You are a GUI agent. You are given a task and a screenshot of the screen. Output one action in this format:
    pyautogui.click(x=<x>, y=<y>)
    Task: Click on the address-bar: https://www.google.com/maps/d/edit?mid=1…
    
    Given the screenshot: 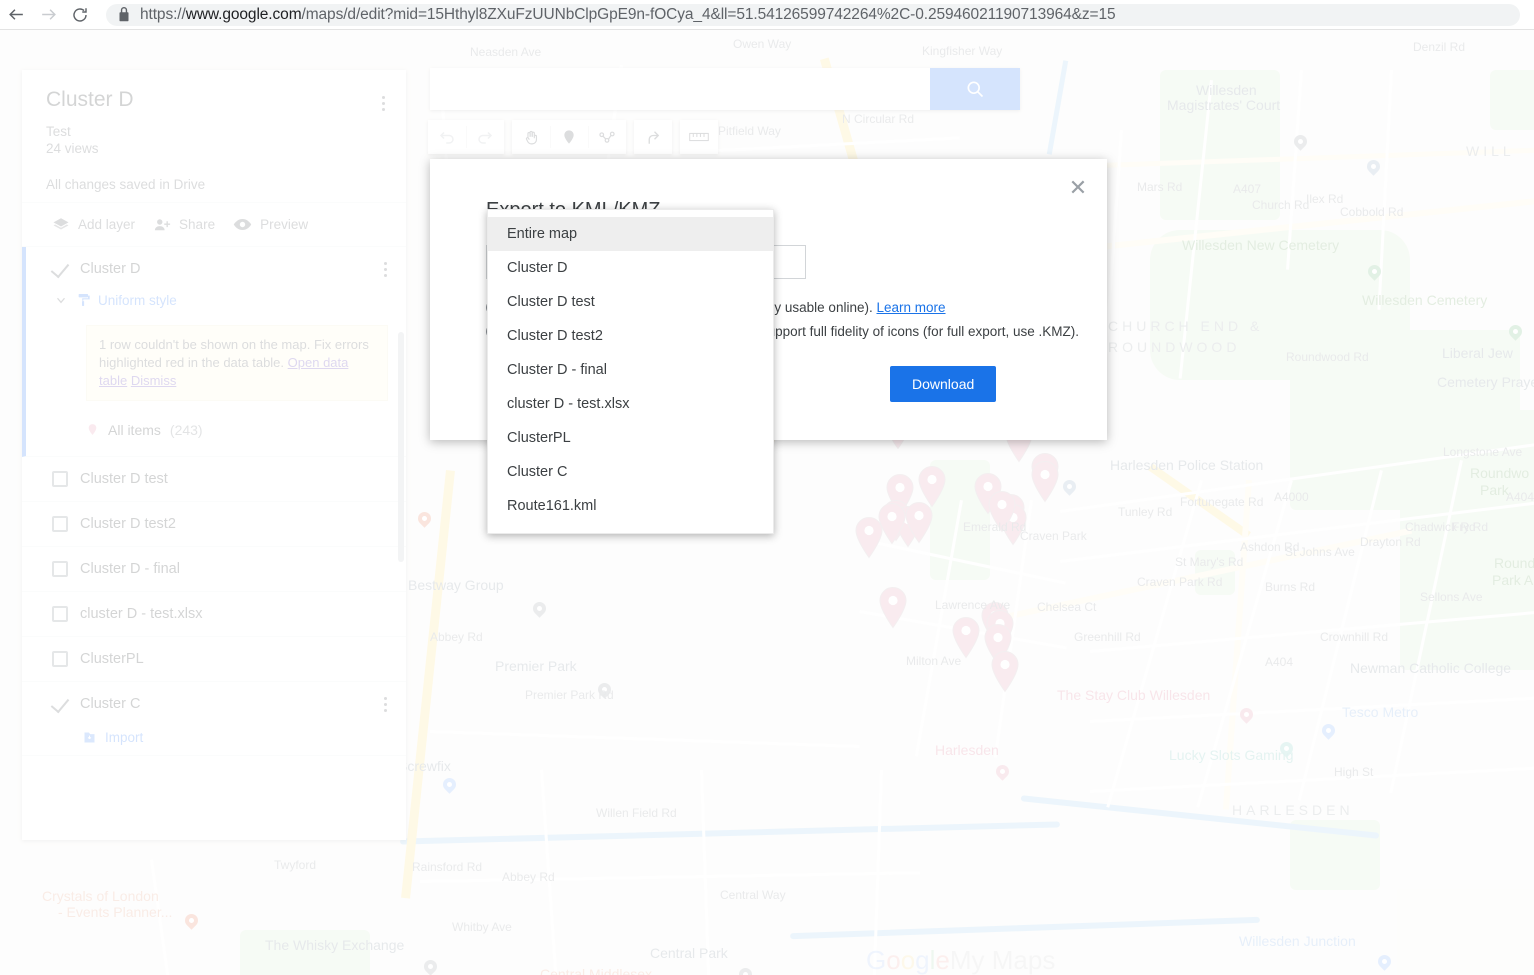 What is the action you would take?
    pyautogui.click(x=813, y=14)
    